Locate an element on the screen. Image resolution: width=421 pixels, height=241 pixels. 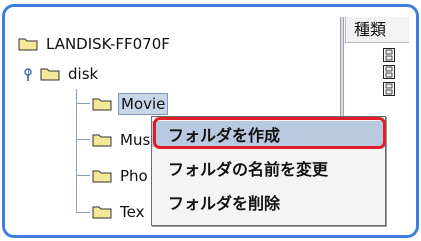
menu-item-delete-folder: フォルダを削除 is located at coordinates (268, 202).